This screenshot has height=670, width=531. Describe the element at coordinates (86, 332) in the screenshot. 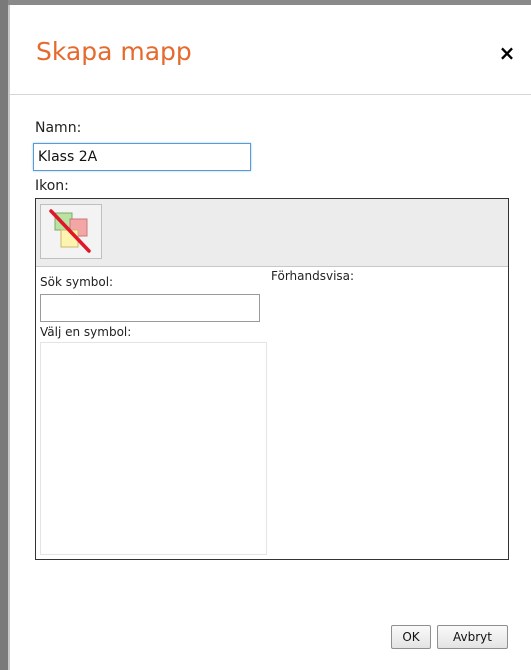

I see `choose-symbol-label: Välj en symbol:` at that location.